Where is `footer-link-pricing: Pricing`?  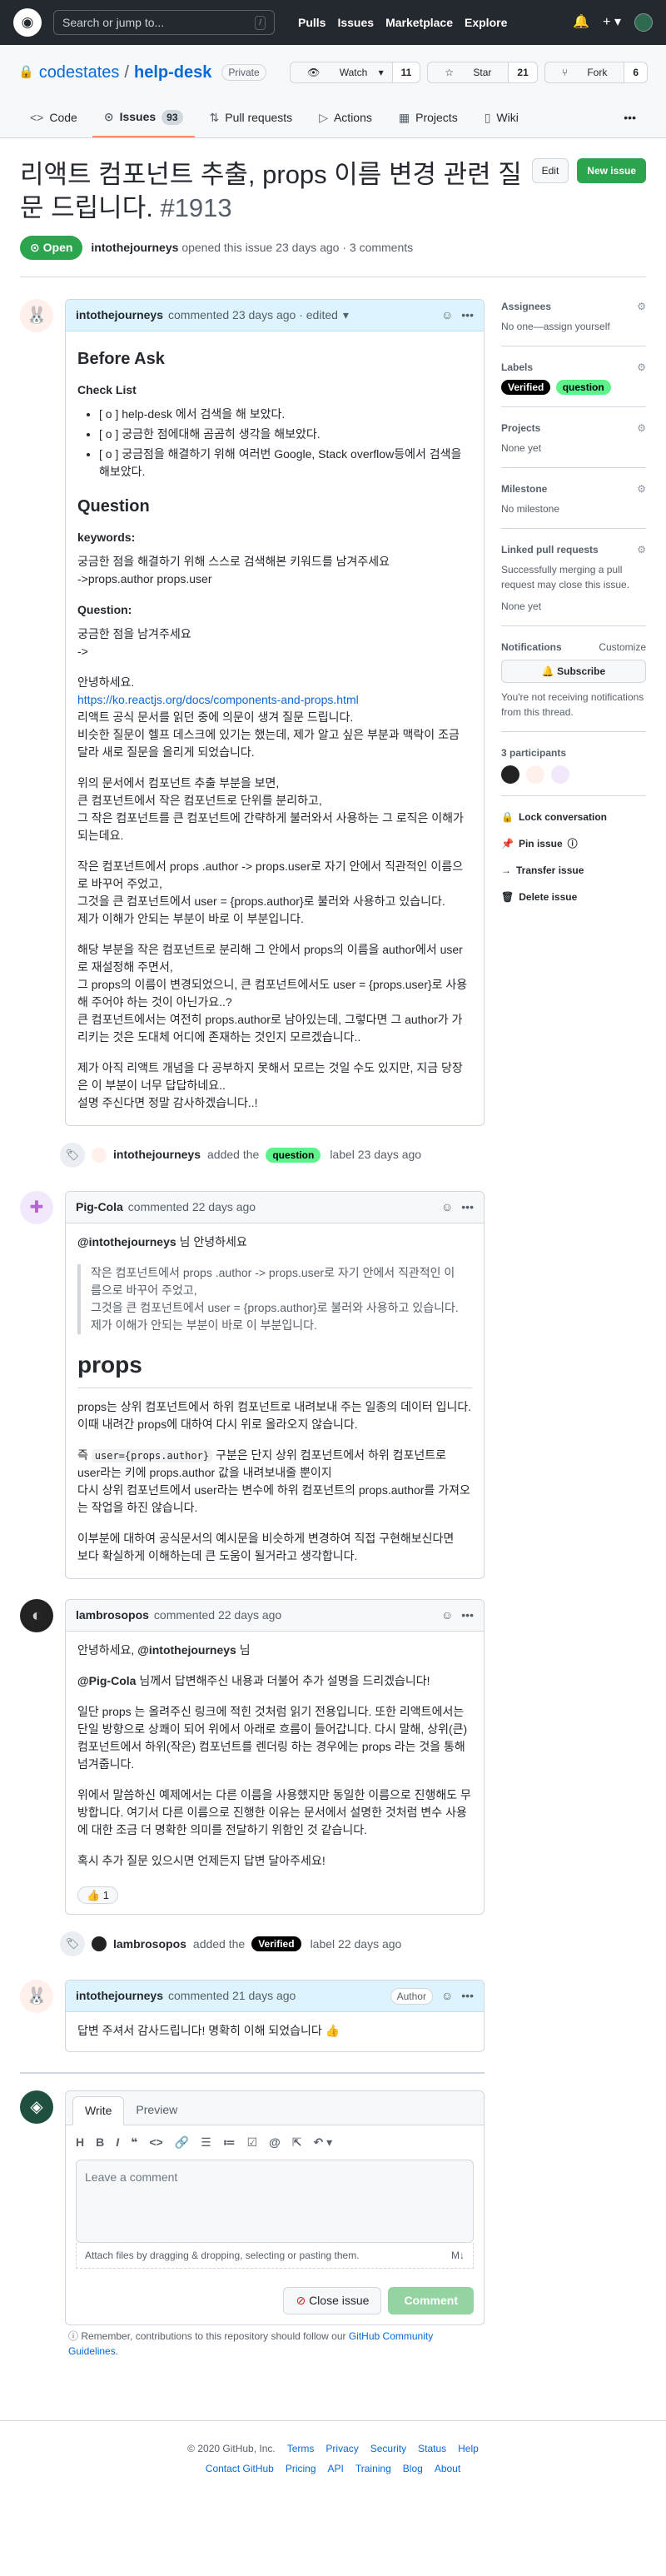
footer-link-pricing: Pricing is located at coordinates (301, 2468).